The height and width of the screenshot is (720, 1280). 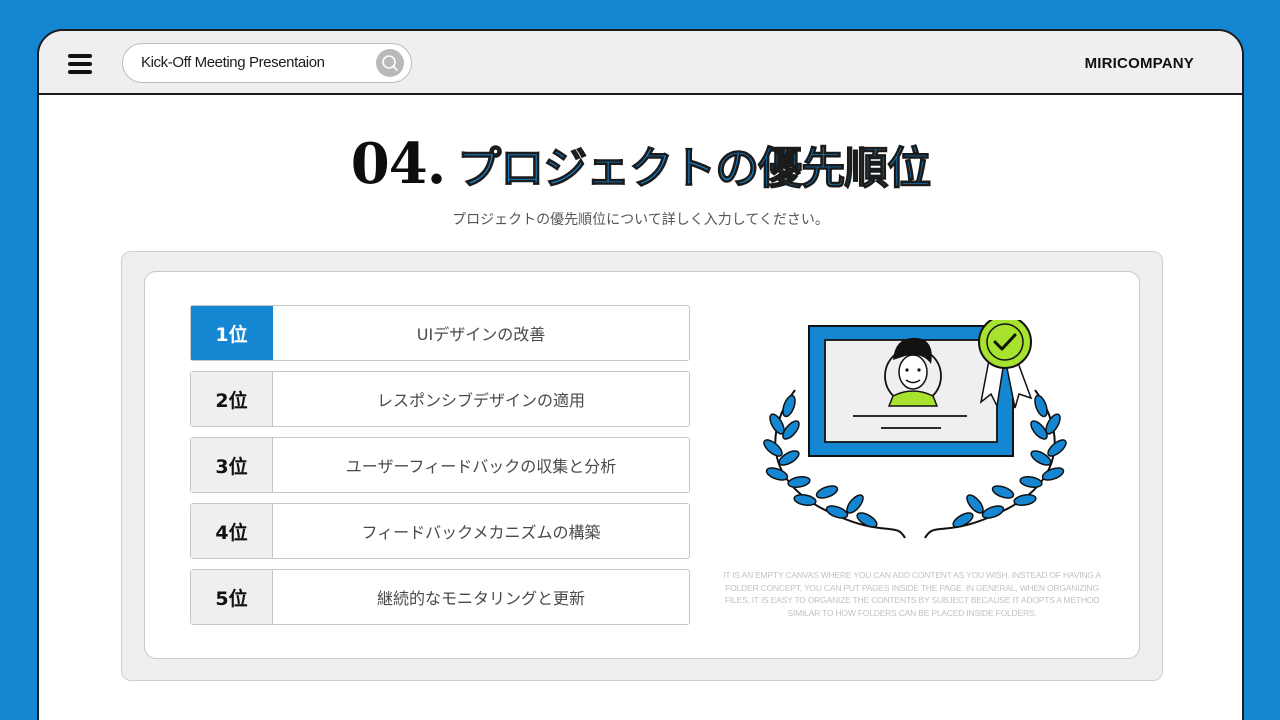 I want to click on search-input: Kick-Off Meeting Presentaion, so click(x=267, y=63).